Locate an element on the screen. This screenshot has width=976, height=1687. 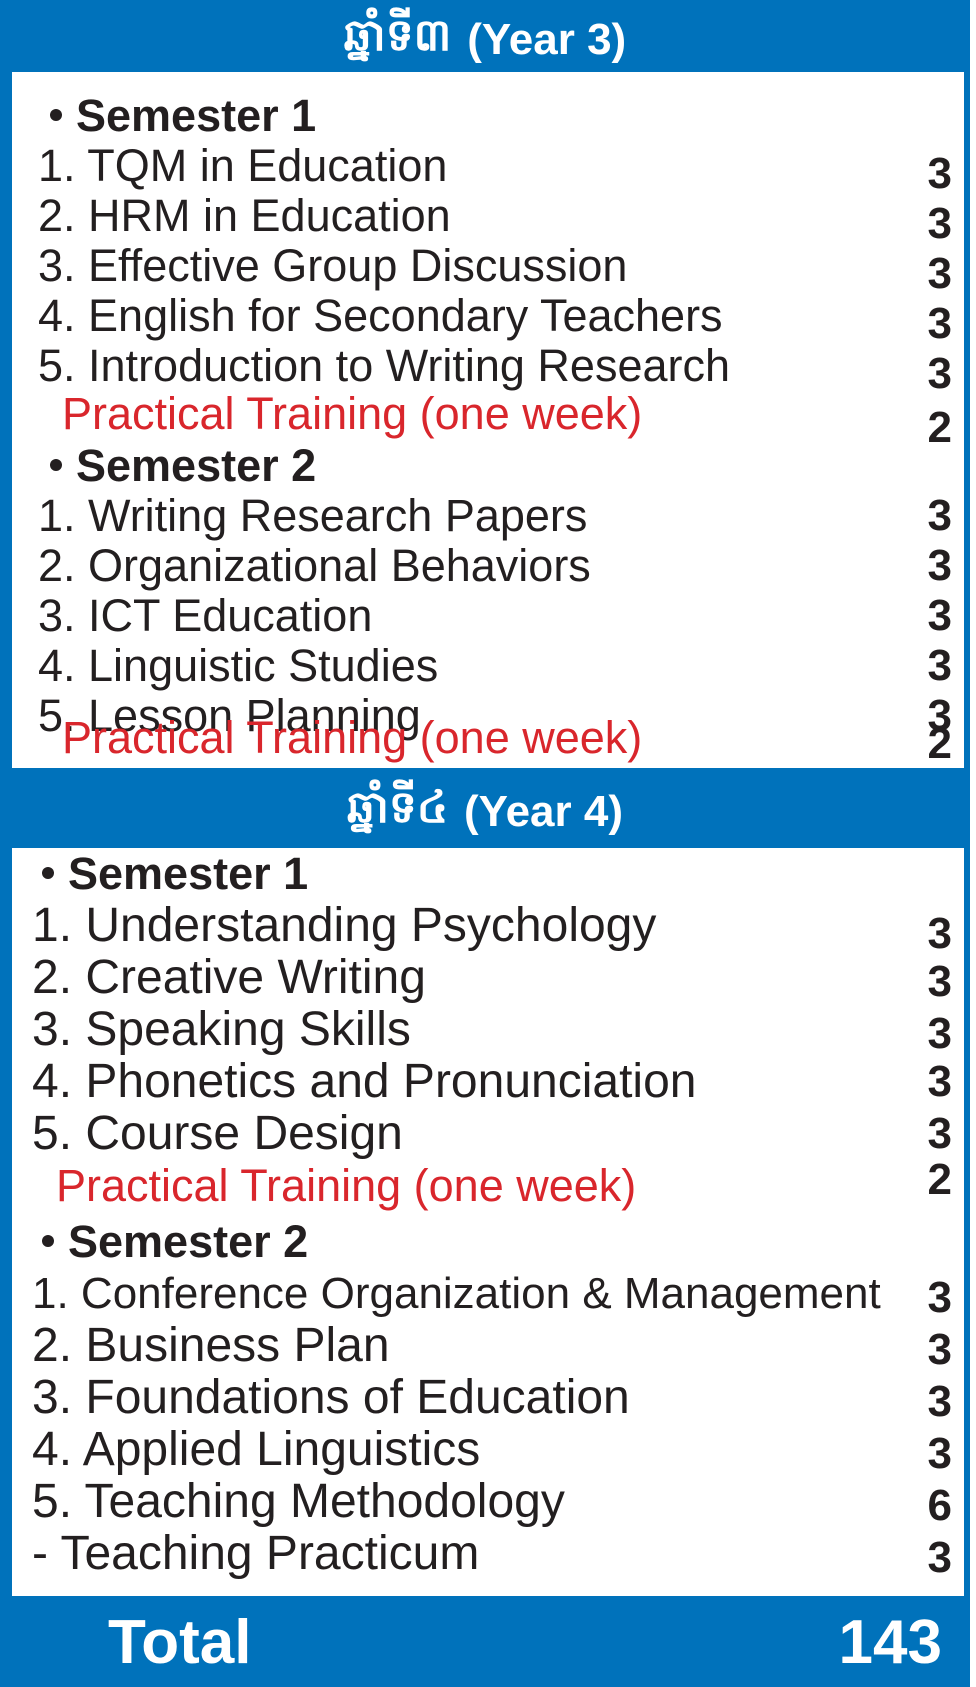
course-name: 3. ICT Education is located at coordinates (205, 615).